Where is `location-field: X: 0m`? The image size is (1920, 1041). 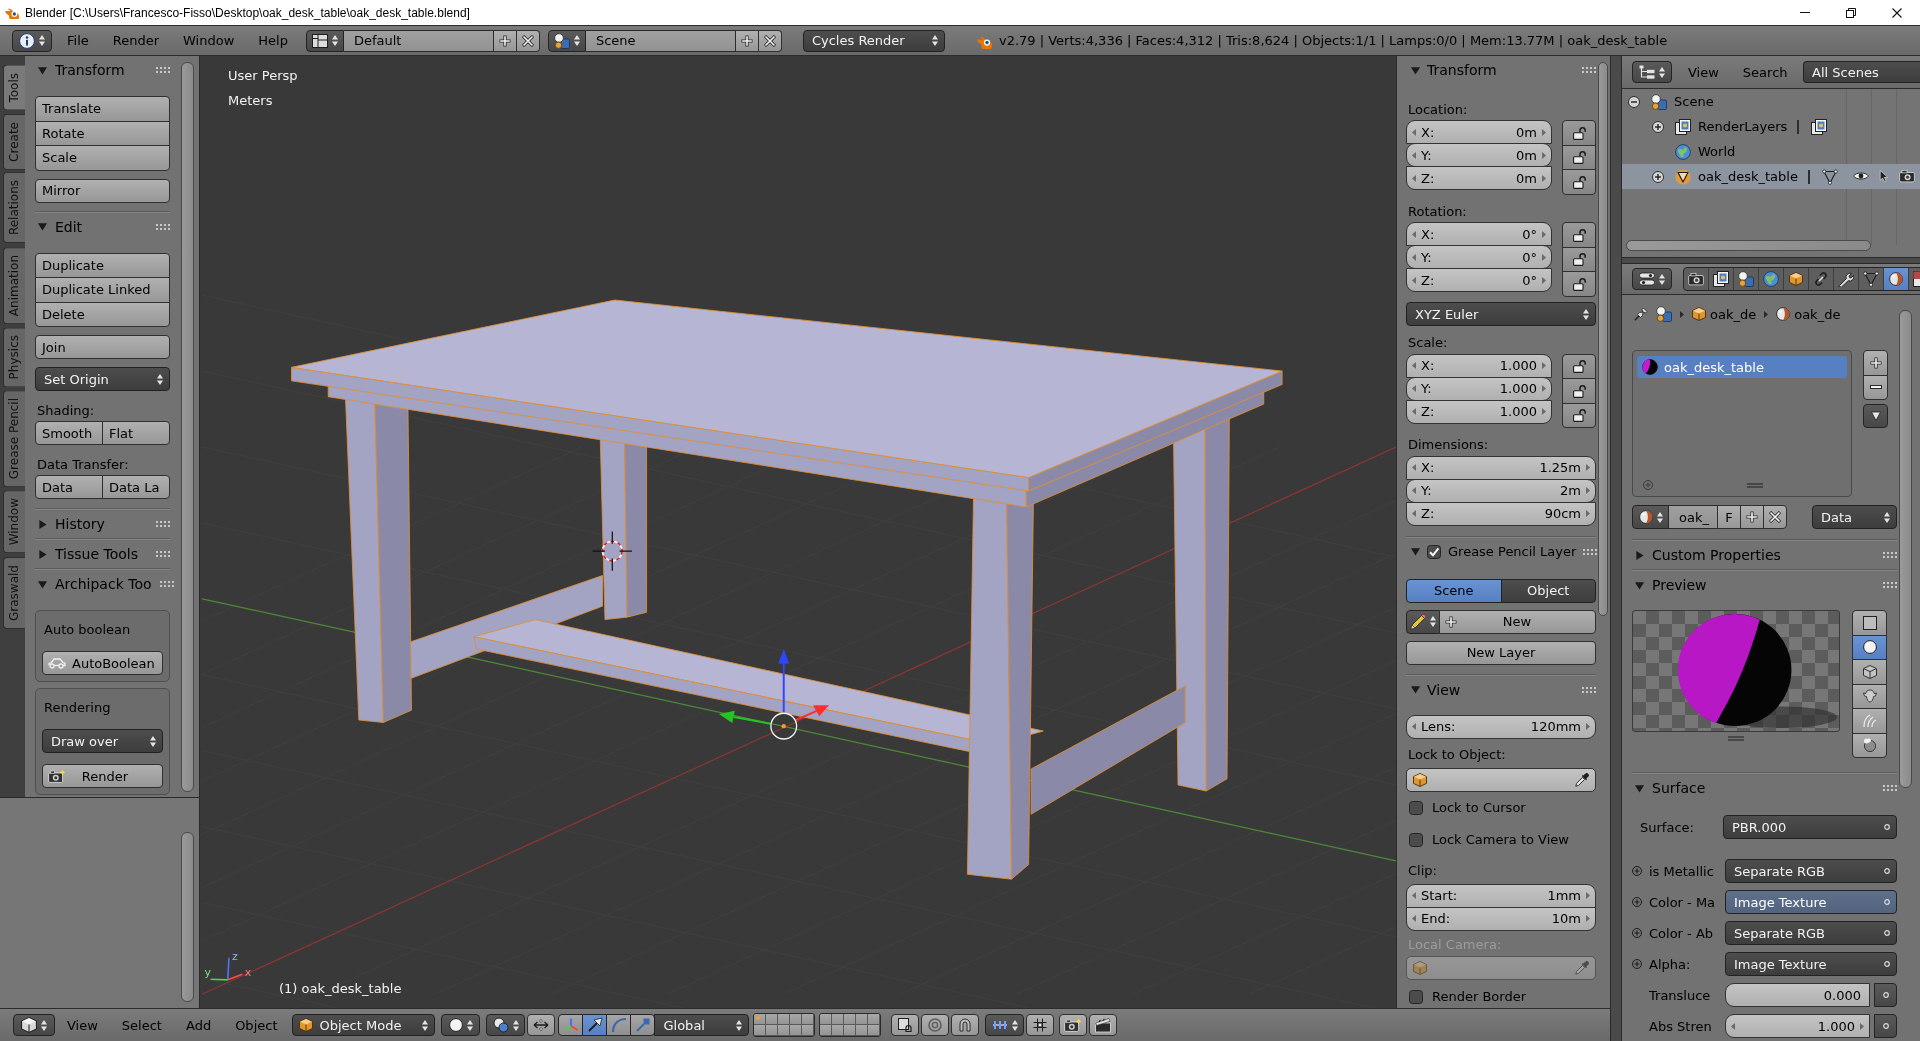 location-field: X: 0m is located at coordinates (1479, 132).